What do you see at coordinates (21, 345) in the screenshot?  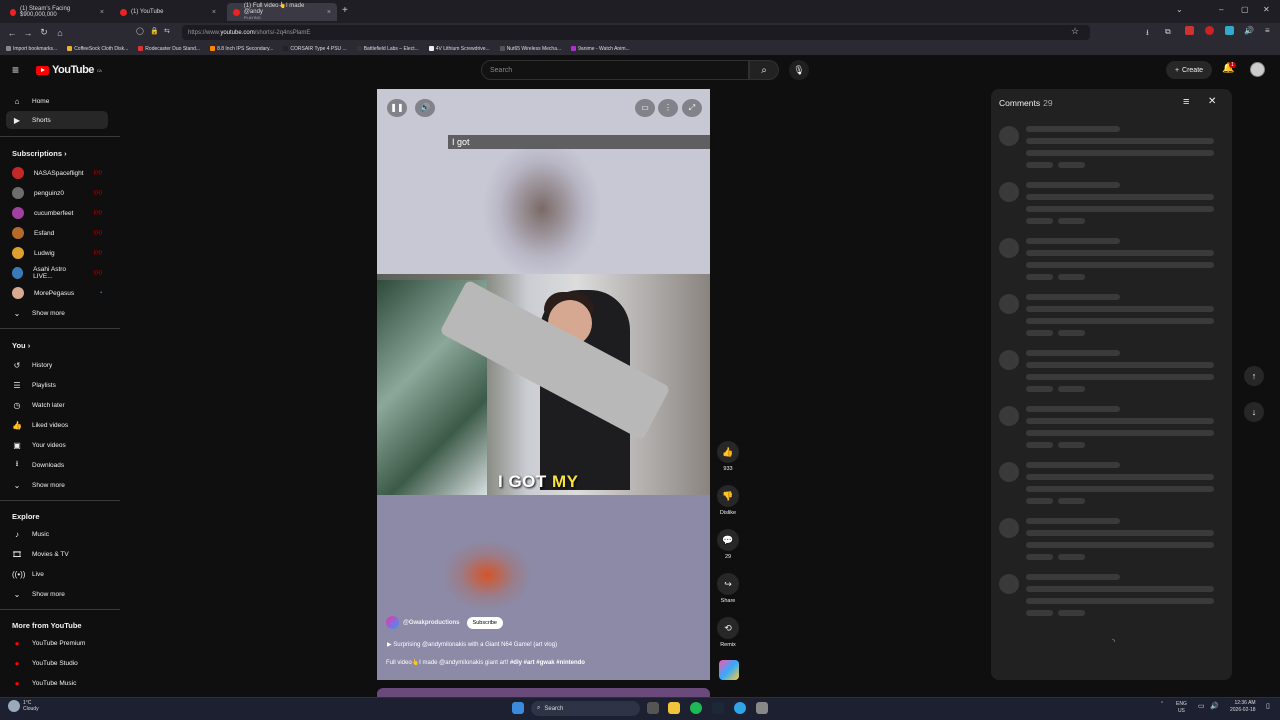 I see `you-heading: You ›` at bounding box center [21, 345].